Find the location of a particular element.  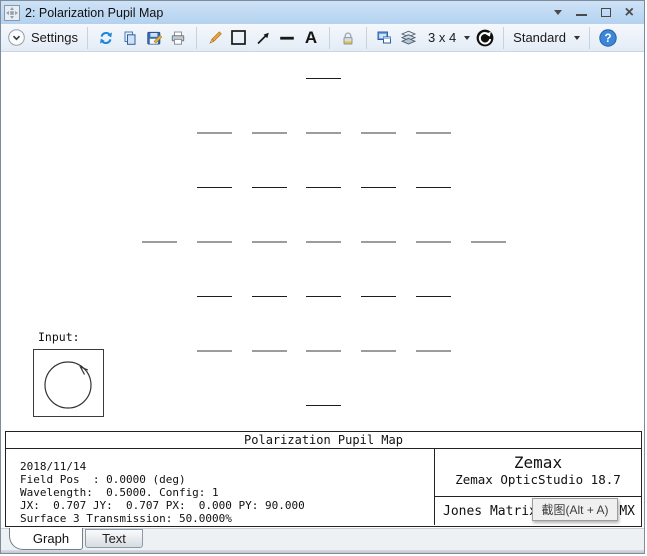

input-label: Input: is located at coordinates (59, 337).